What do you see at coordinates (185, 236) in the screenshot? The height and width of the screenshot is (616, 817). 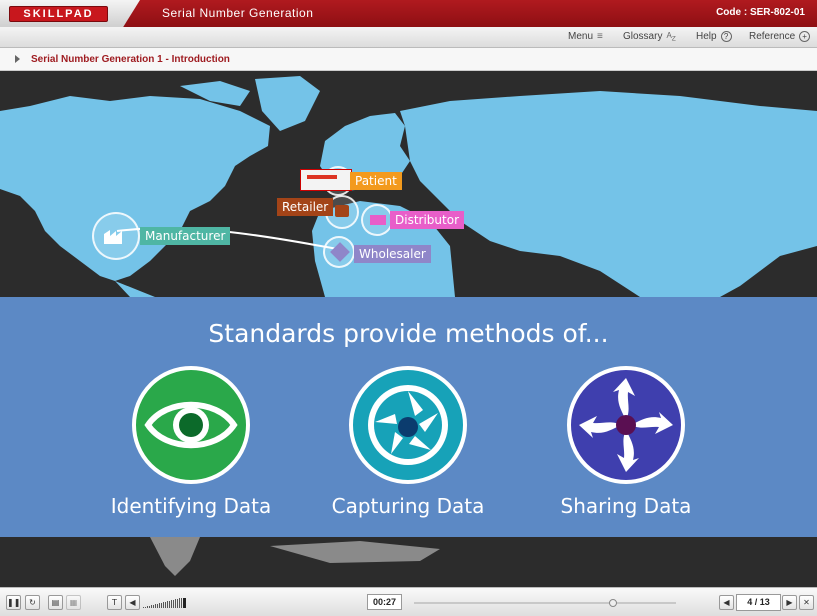 I see `manufacturer-label: Manufacturer` at bounding box center [185, 236].